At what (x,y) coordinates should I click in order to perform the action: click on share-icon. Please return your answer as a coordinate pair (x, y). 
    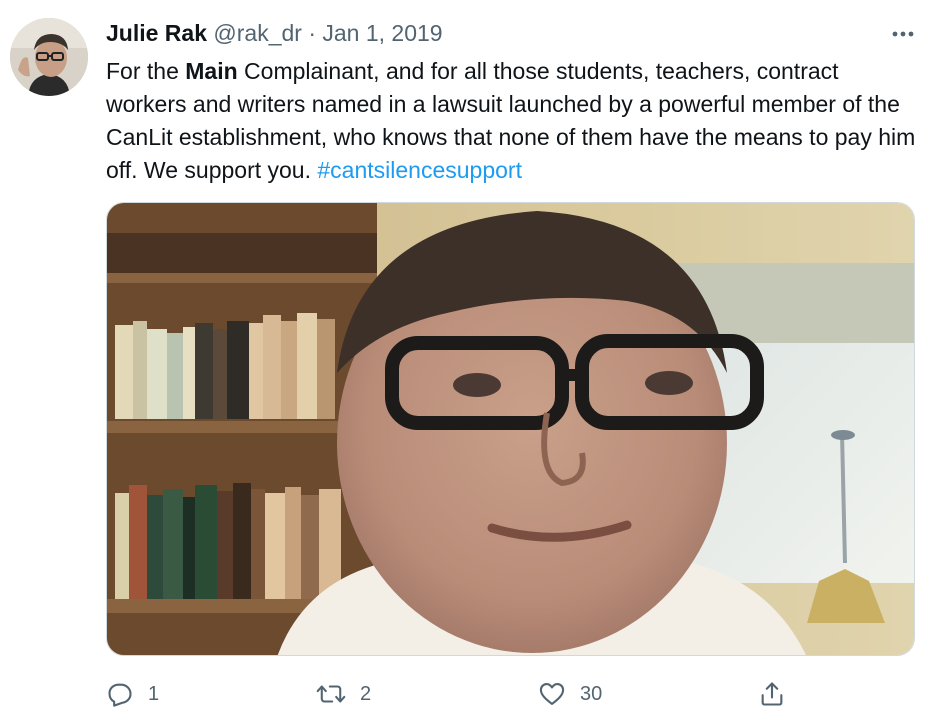
    Looking at the image, I should click on (772, 694).